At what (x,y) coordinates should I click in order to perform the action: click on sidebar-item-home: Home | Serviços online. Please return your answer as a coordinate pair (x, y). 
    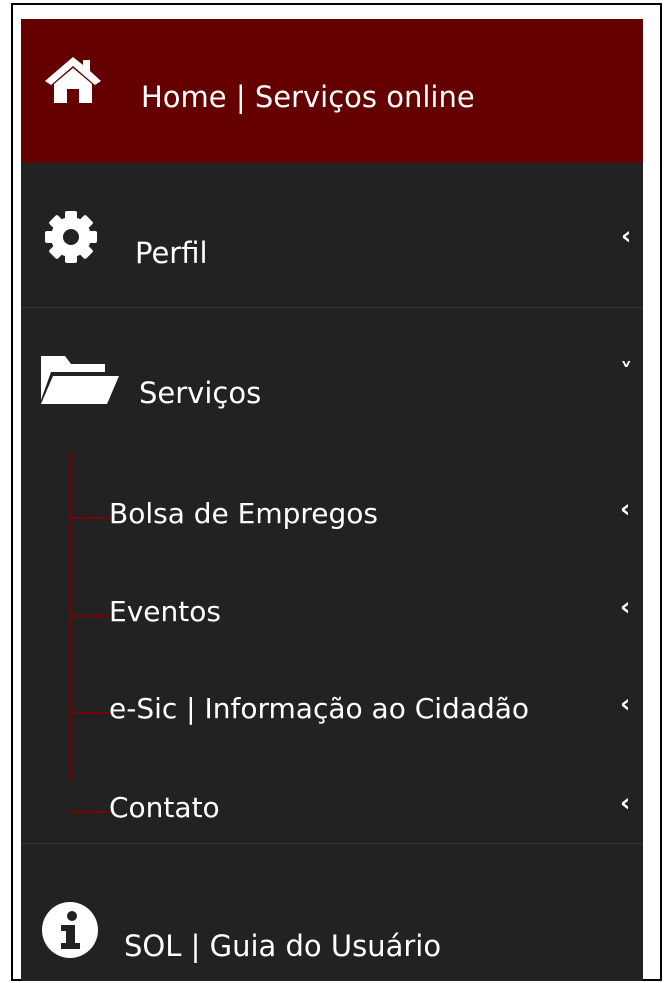
    Looking at the image, I should click on (332, 91).